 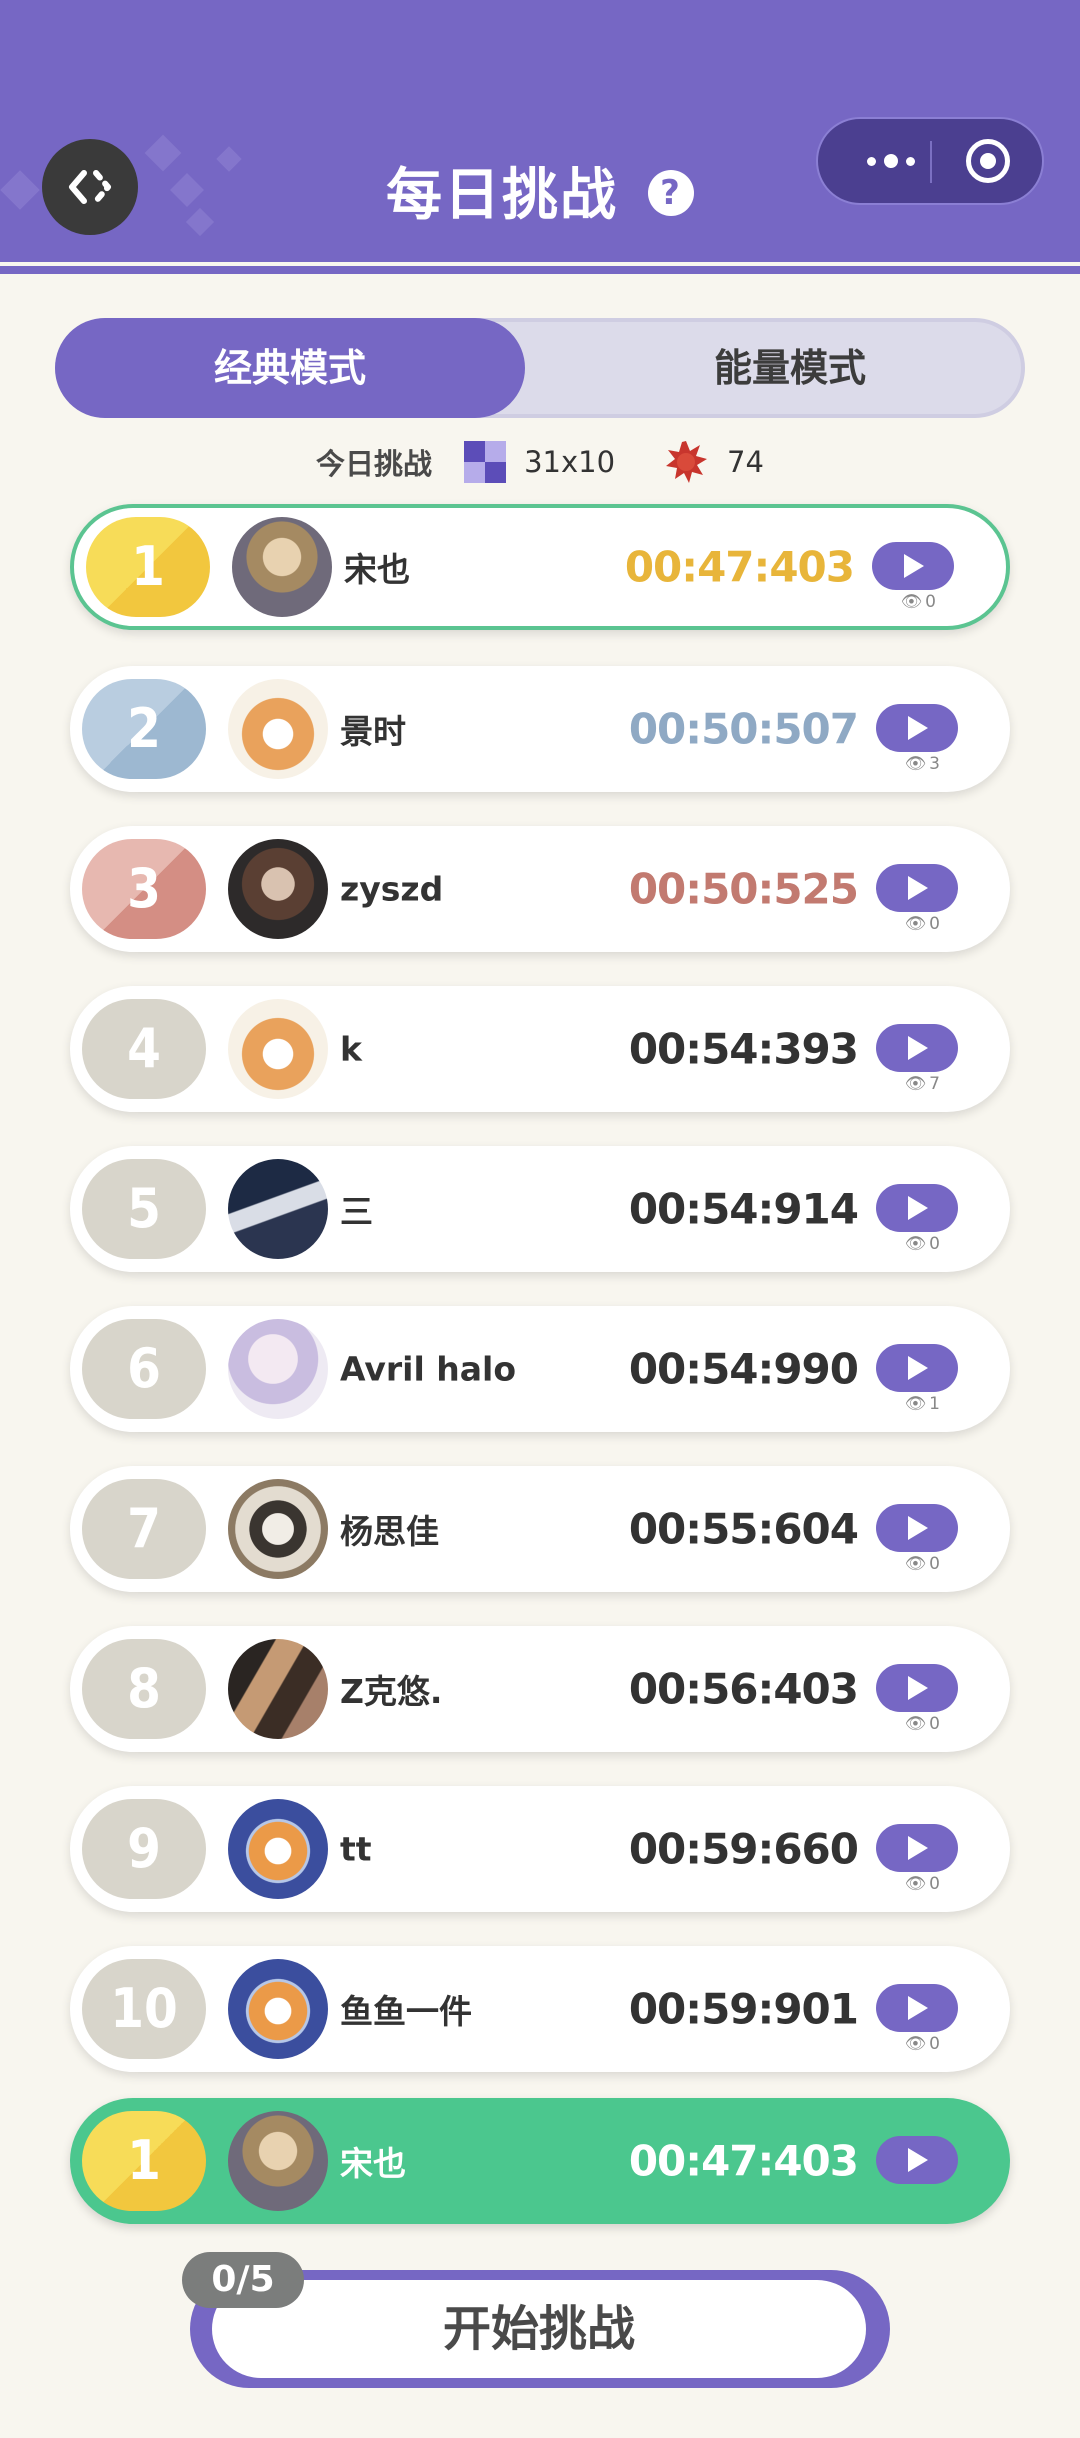 What do you see at coordinates (540, 131) in the screenshot?
I see `header-bar: 每日挑战?` at bounding box center [540, 131].